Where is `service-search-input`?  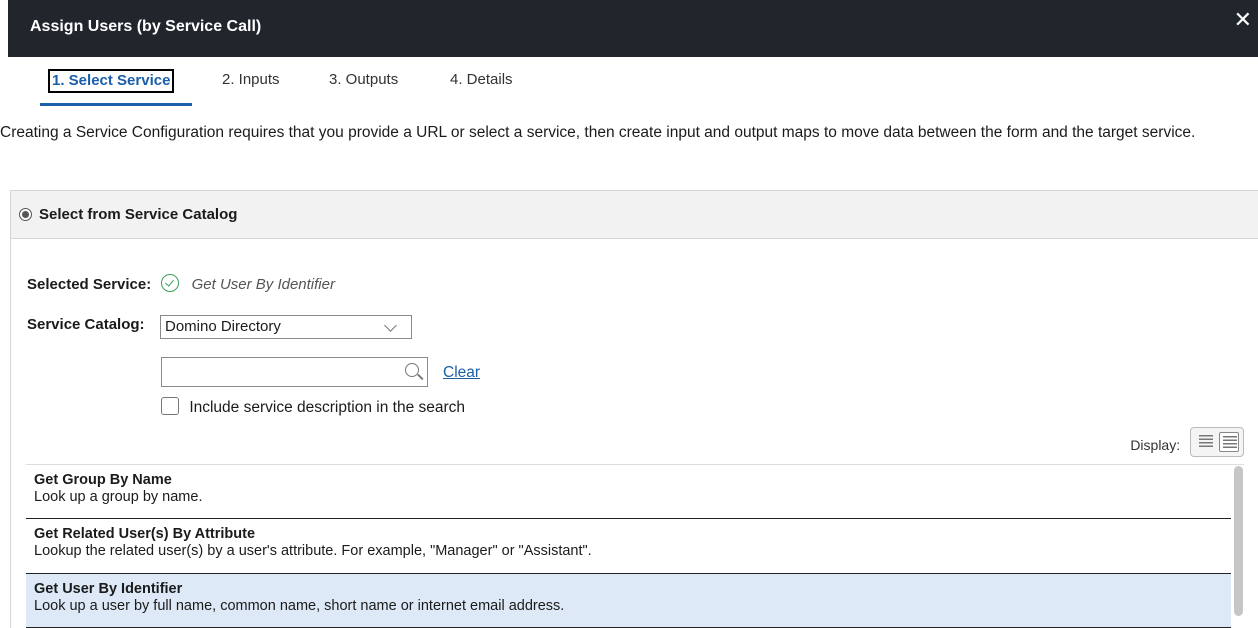
service-search-input is located at coordinates (294, 372).